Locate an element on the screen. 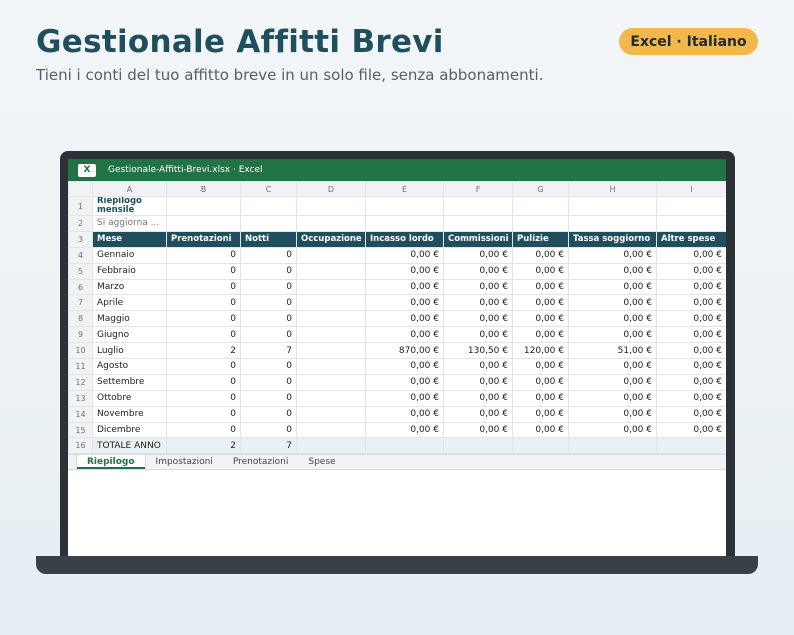  column-header: F is located at coordinates (478, 189).